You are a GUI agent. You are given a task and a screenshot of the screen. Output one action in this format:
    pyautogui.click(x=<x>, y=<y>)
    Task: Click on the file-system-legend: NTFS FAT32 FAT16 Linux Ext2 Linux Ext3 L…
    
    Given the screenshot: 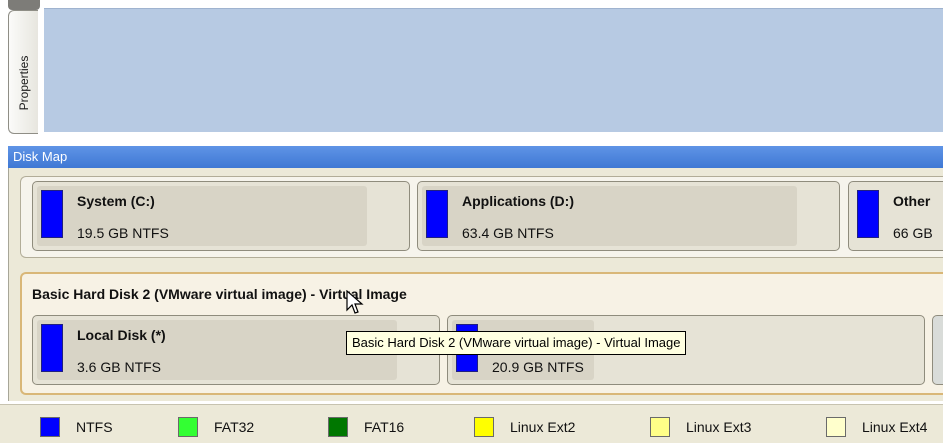 What is the action you would take?
    pyautogui.click(x=471, y=423)
    